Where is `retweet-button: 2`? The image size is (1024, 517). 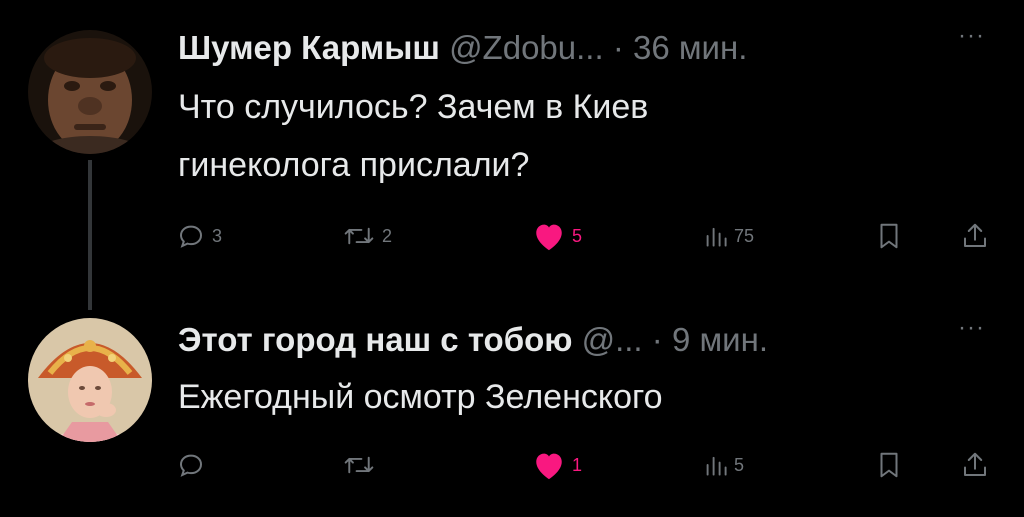 retweet-button: 2 is located at coordinates (367, 236).